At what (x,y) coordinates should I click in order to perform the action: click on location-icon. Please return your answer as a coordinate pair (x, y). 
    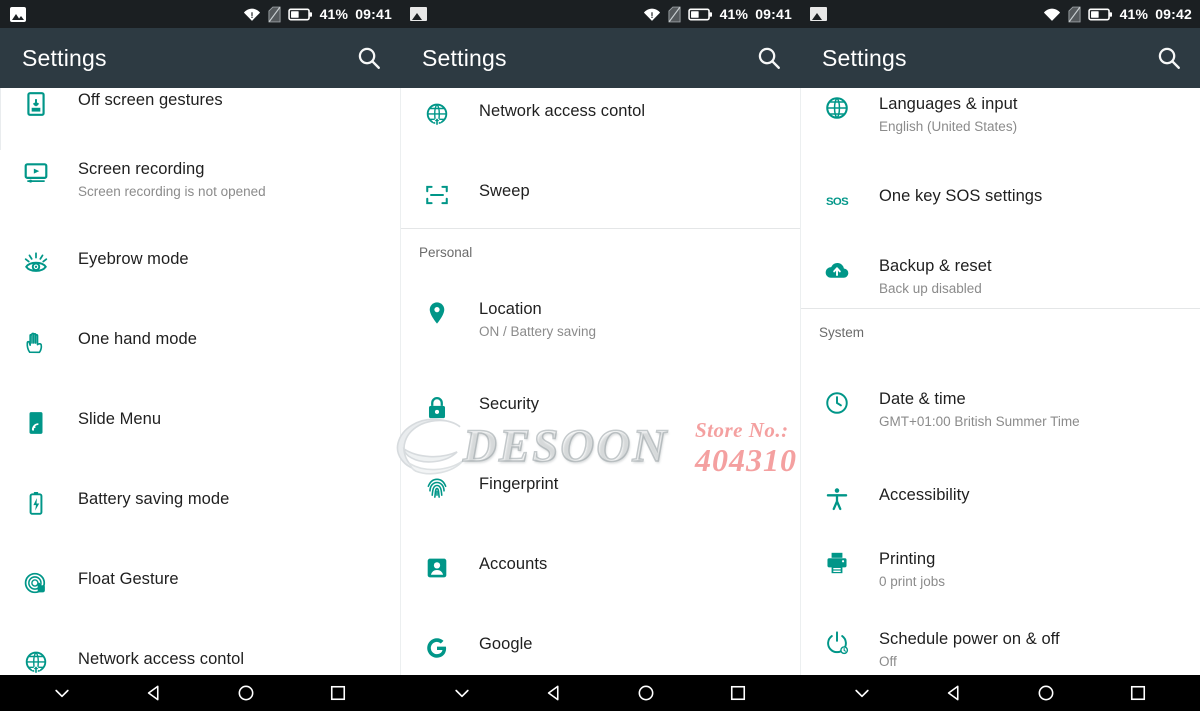
    Looking at the image, I should click on (437, 313).